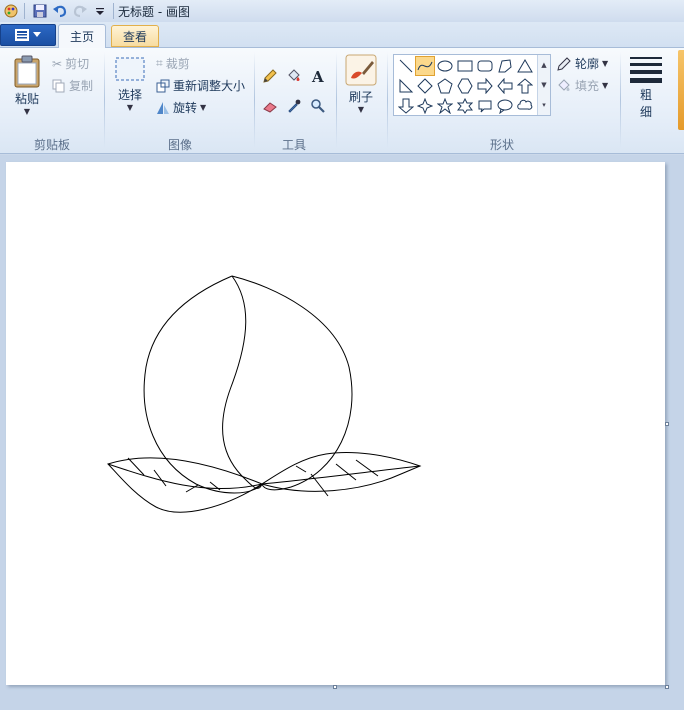 The width and height of the screenshot is (684, 710). I want to click on paint-app-icon, so click(11, 11).